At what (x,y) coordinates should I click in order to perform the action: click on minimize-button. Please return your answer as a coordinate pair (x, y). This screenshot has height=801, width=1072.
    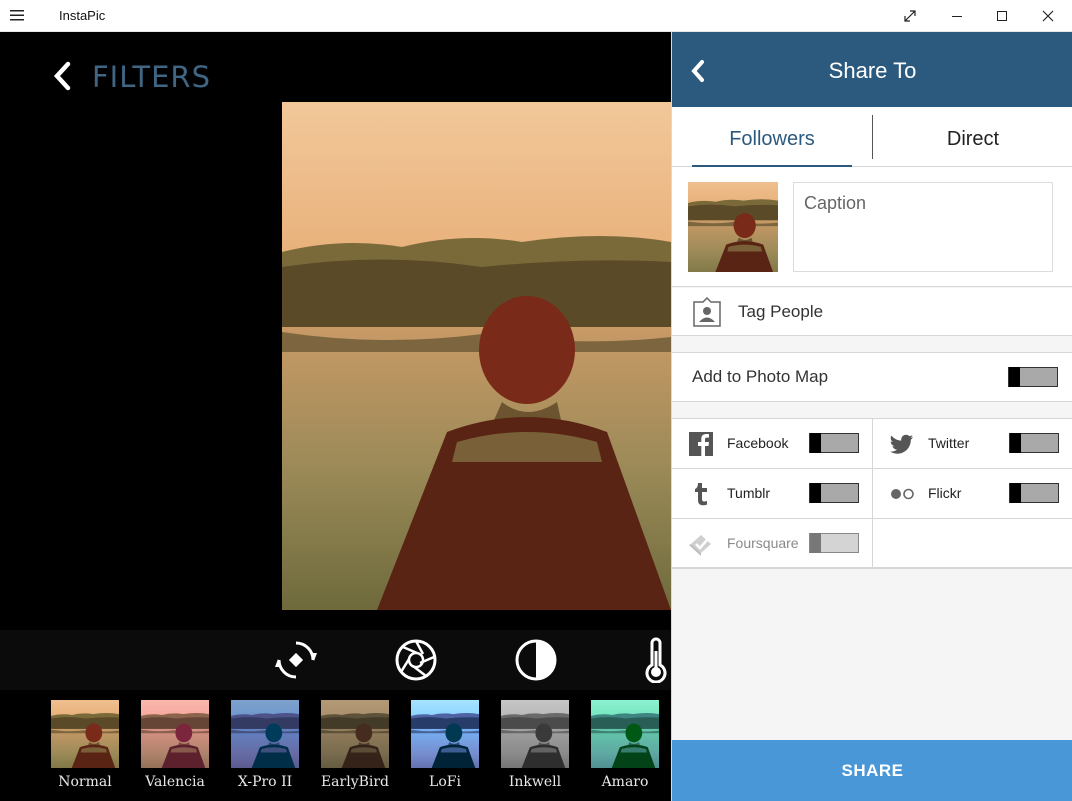
    Looking at the image, I should click on (957, 16).